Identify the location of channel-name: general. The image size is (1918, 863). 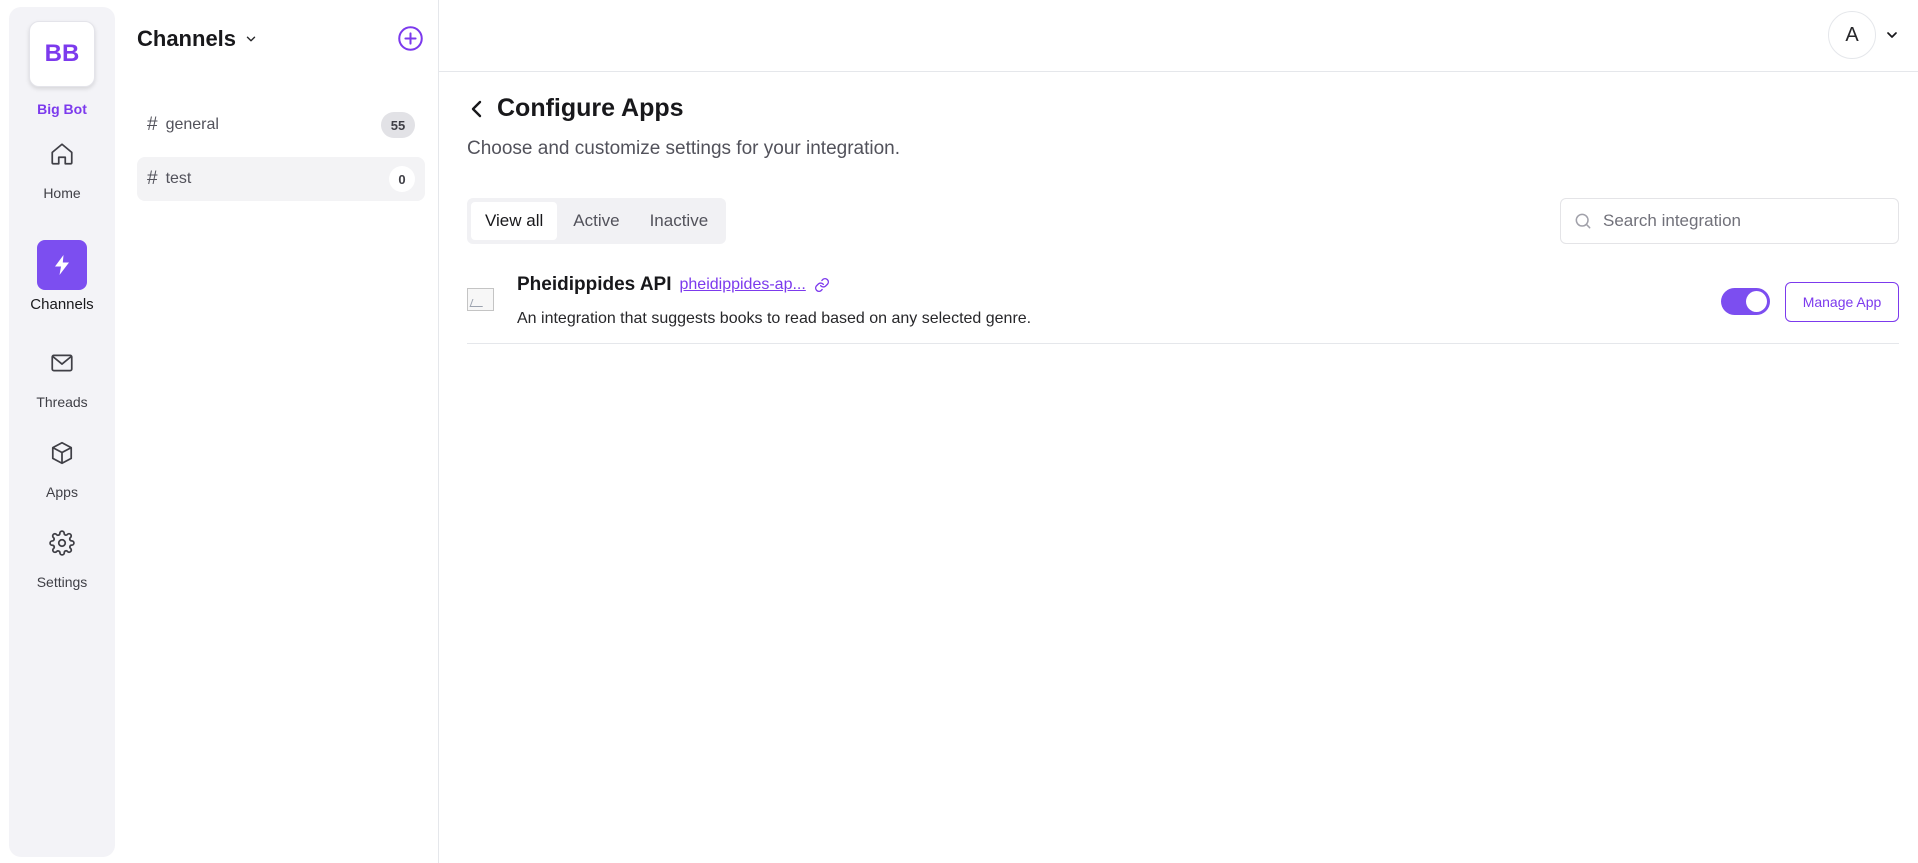
(192, 124).